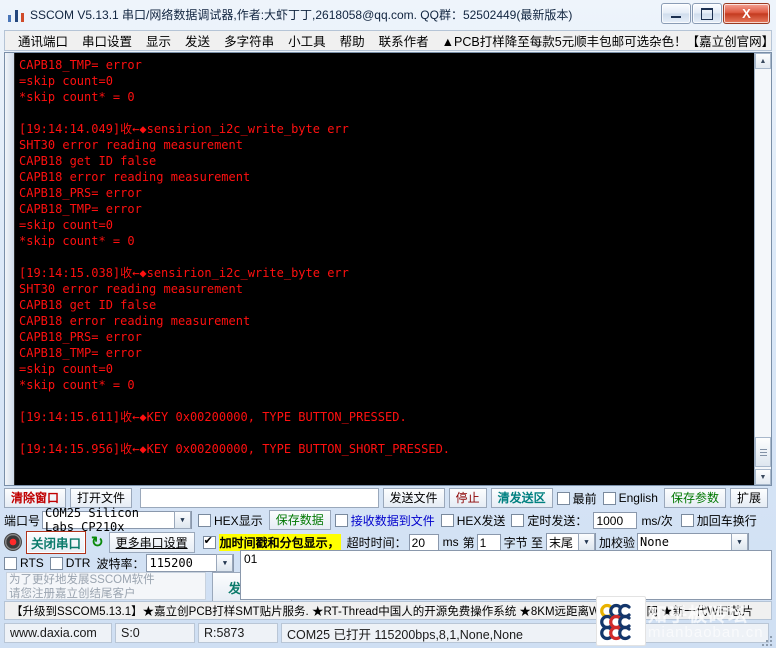  What do you see at coordinates (32, 563) in the screenshot?
I see `rts-label: RTS` at bounding box center [32, 563].